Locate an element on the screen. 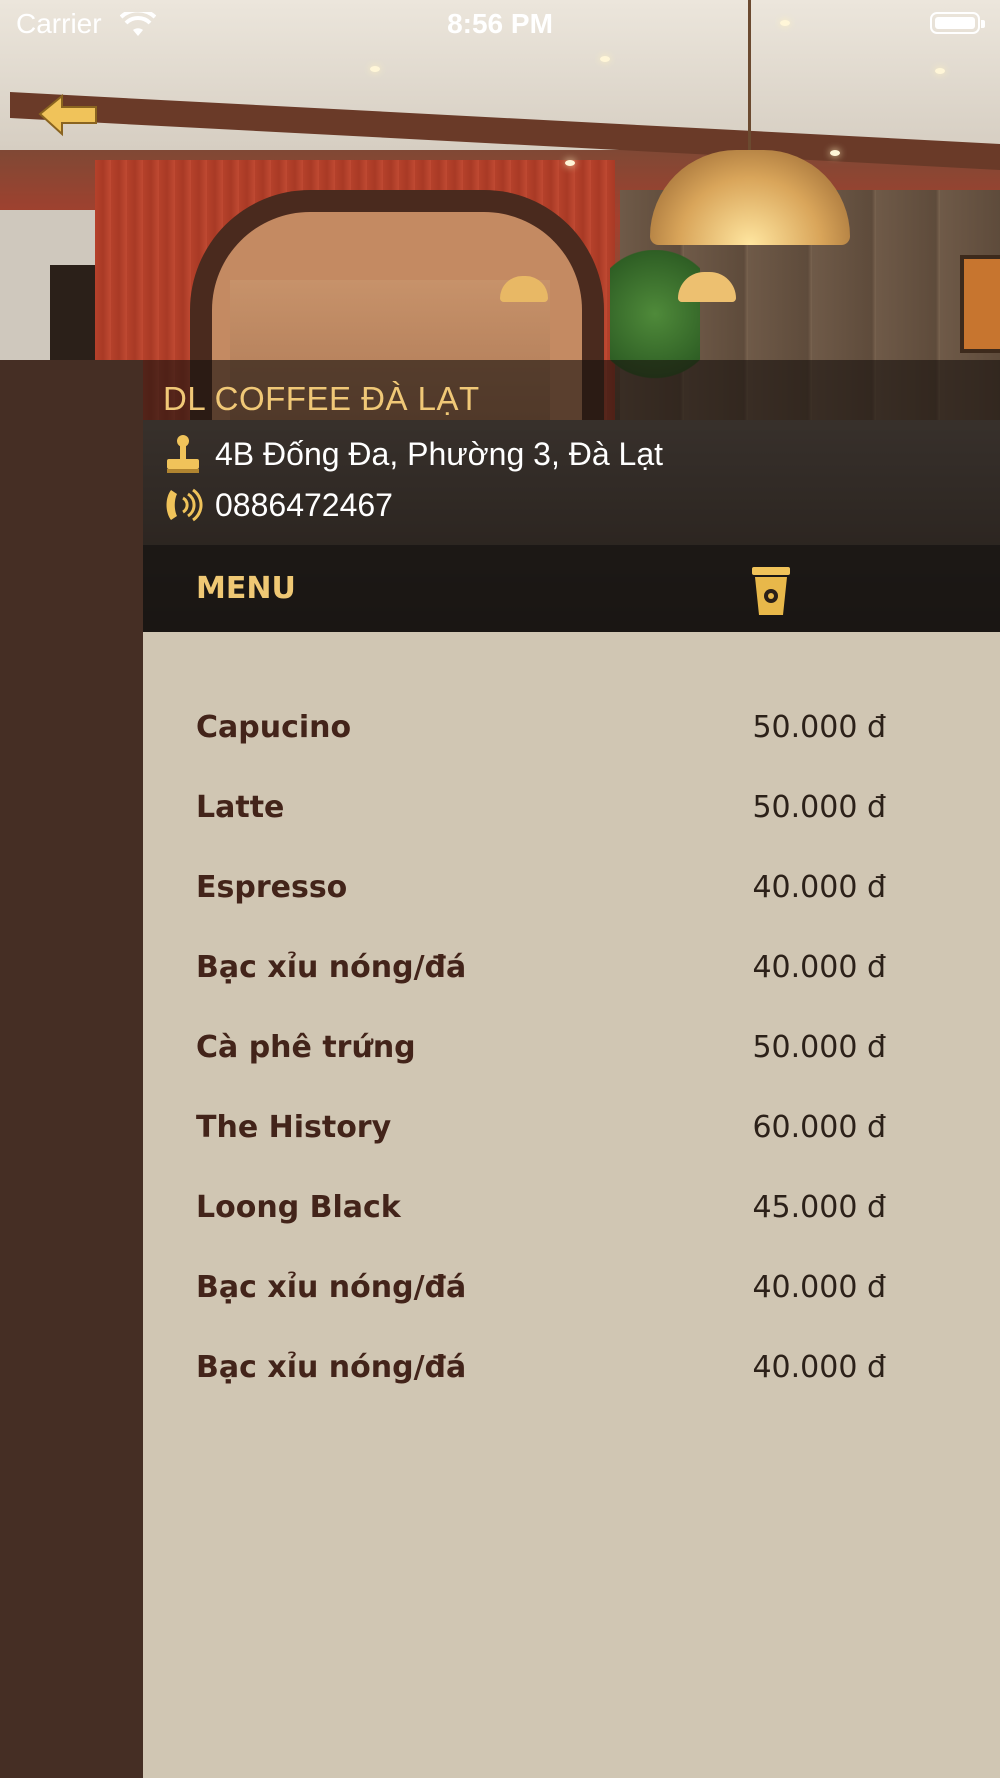 The height and width of the screenshot is (1778, 1000). address-row: 4B Đống Đa, Phường 3, Đà Lạt is located at coordinates (413, 454).